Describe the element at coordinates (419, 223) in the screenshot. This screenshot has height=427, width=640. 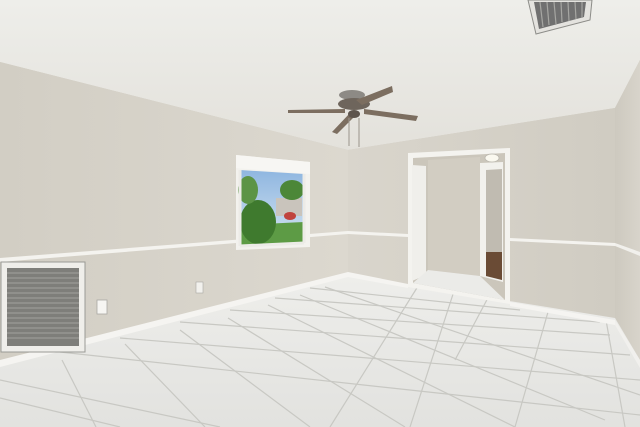
I see `hallway-door` at that location.